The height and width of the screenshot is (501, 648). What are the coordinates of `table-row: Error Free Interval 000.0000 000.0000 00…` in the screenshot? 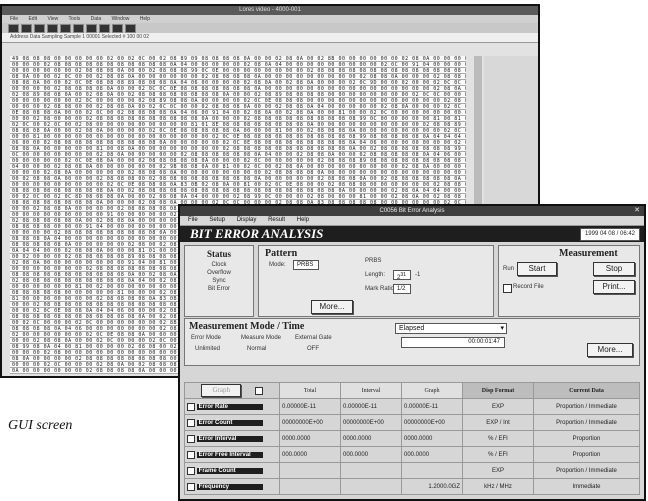 It's located at (412, 454).